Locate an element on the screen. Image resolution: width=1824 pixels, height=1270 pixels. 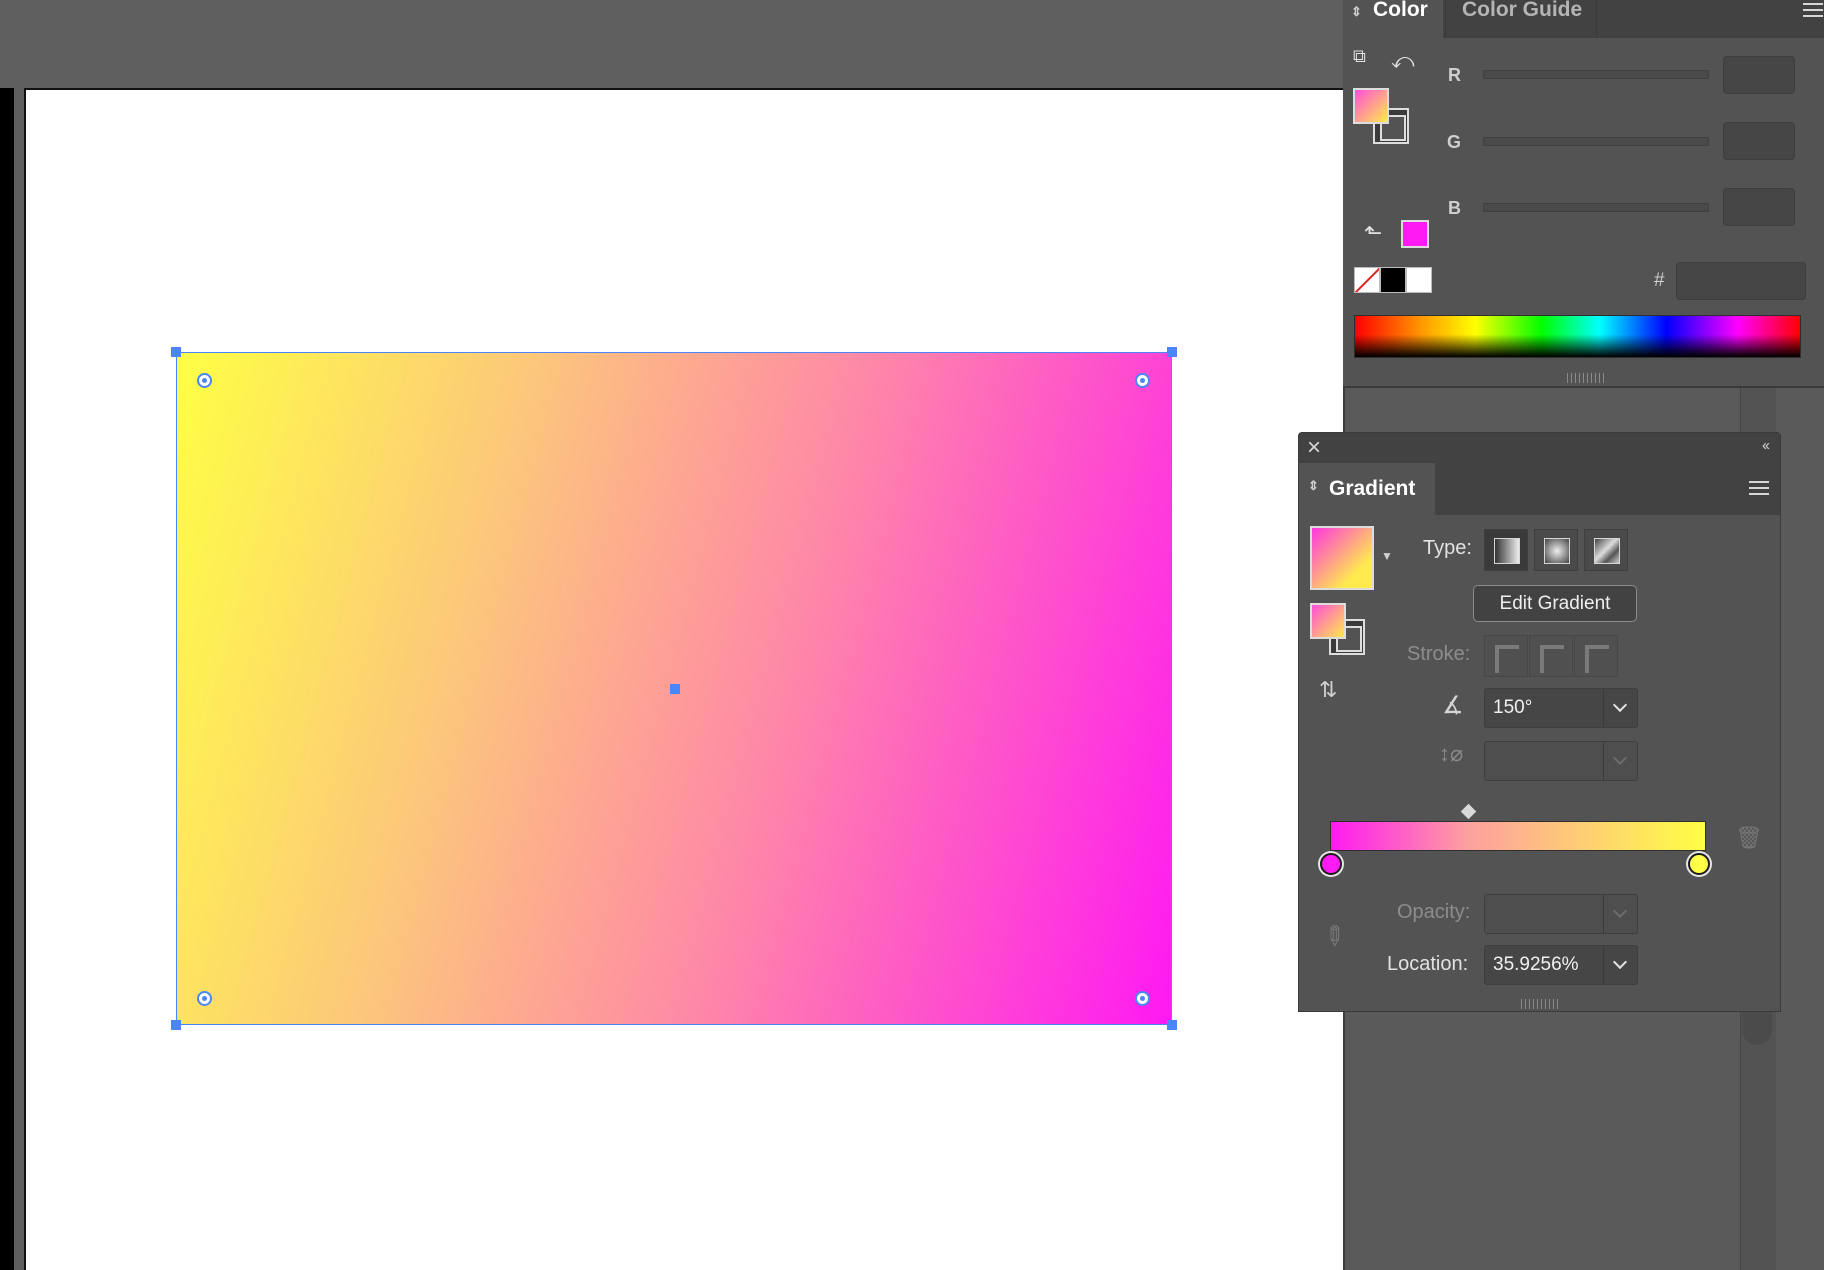
tab-color: ⇕ Color is located at coordinates (1393, 19).